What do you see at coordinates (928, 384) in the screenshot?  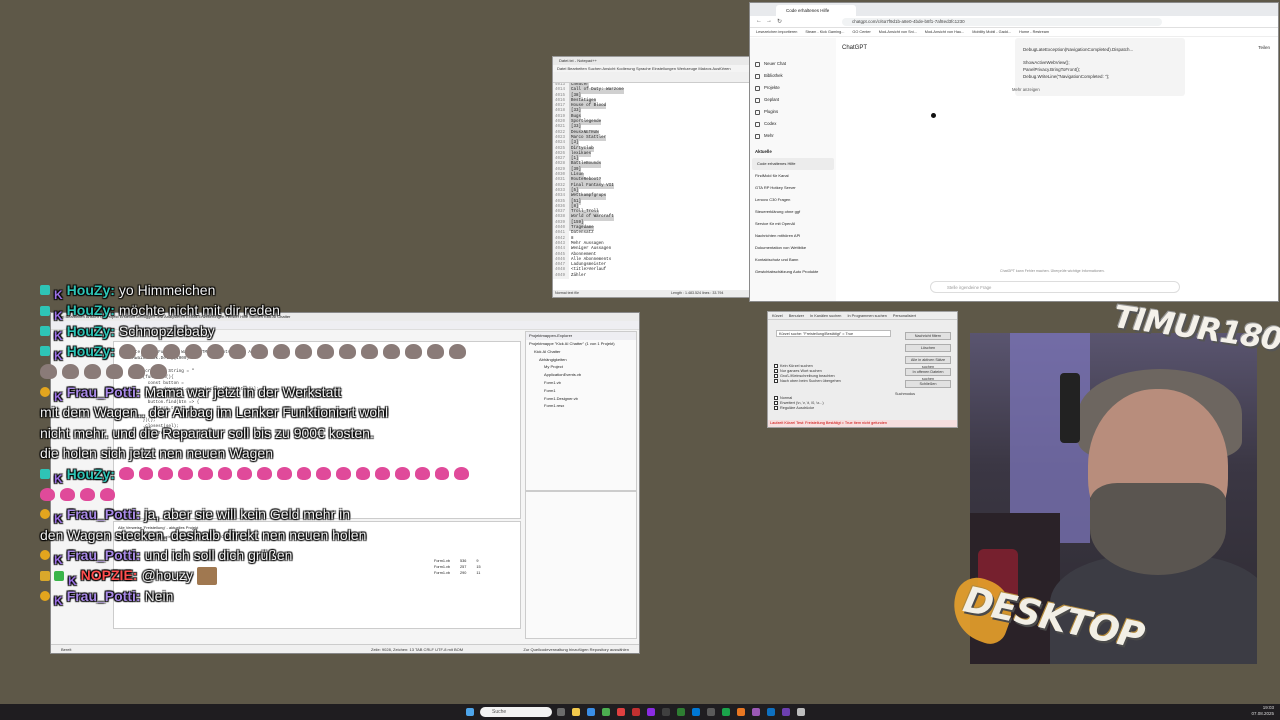 I see `dialog-button: Schließen` at bounding box center [928, 384].